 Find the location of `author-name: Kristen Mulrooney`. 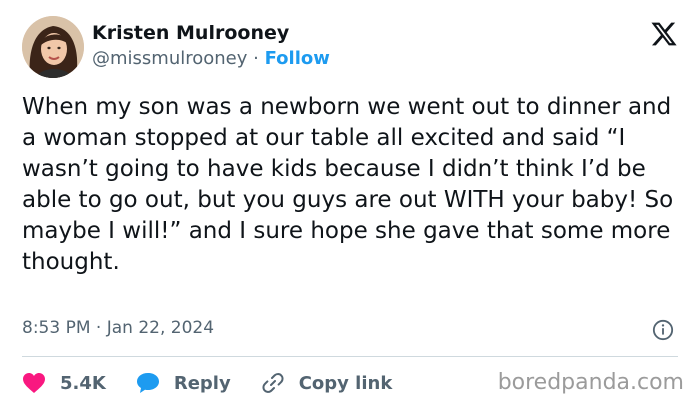

author-name: Kristen Mulrooney is located at coordinates (190, 33).